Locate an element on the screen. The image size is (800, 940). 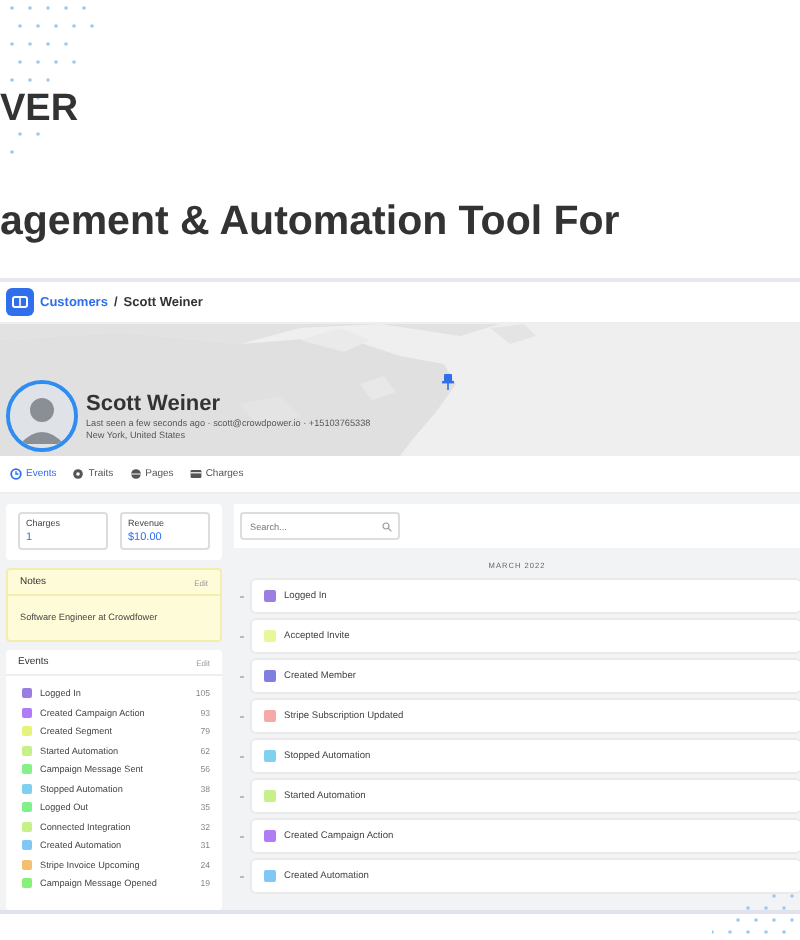
dot-pattern-drawing is located at coordinates (756, 914).